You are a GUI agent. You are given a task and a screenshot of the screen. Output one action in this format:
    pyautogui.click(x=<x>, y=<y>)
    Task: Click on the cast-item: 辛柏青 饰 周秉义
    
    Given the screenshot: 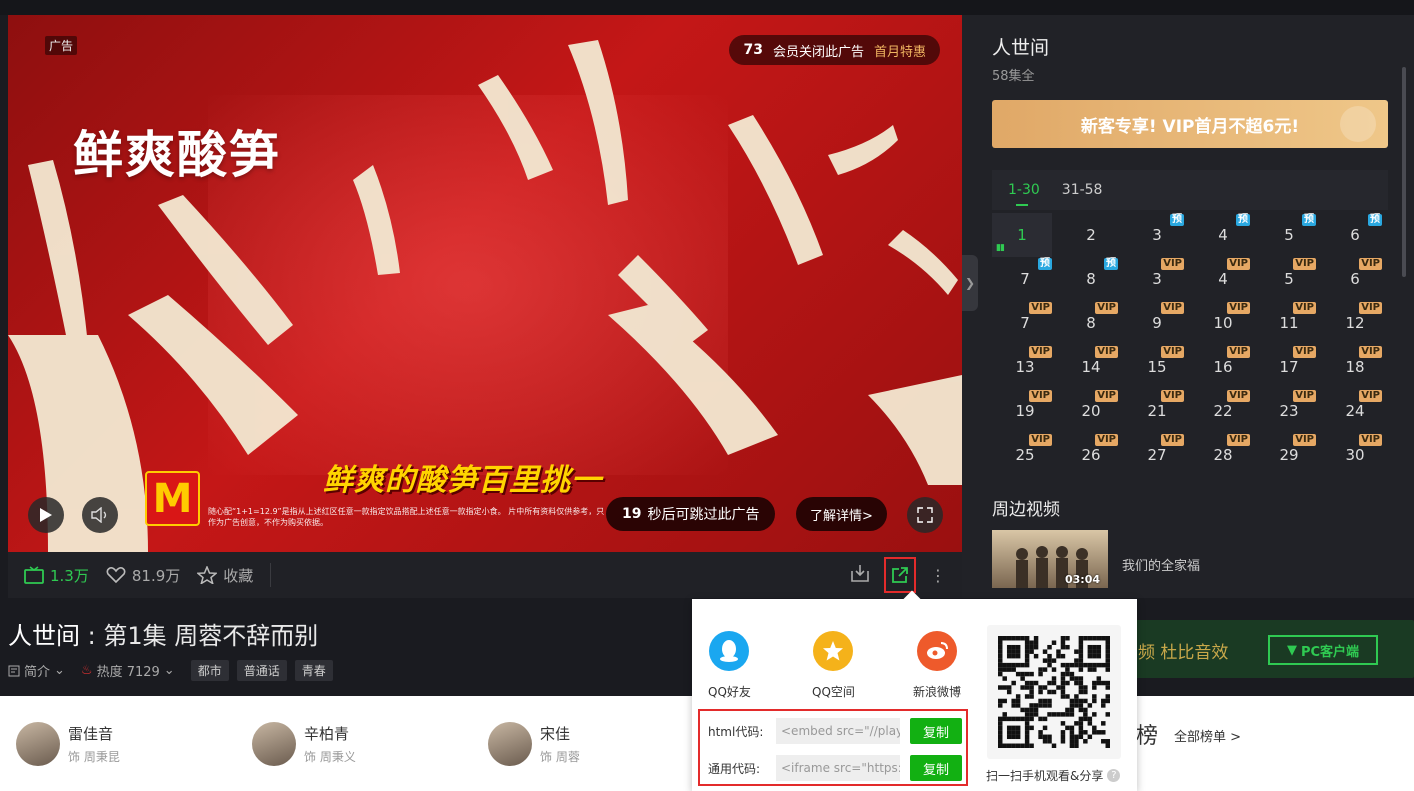 What is the action you would take?
    pyautogui.click(x=304, y=744)
    